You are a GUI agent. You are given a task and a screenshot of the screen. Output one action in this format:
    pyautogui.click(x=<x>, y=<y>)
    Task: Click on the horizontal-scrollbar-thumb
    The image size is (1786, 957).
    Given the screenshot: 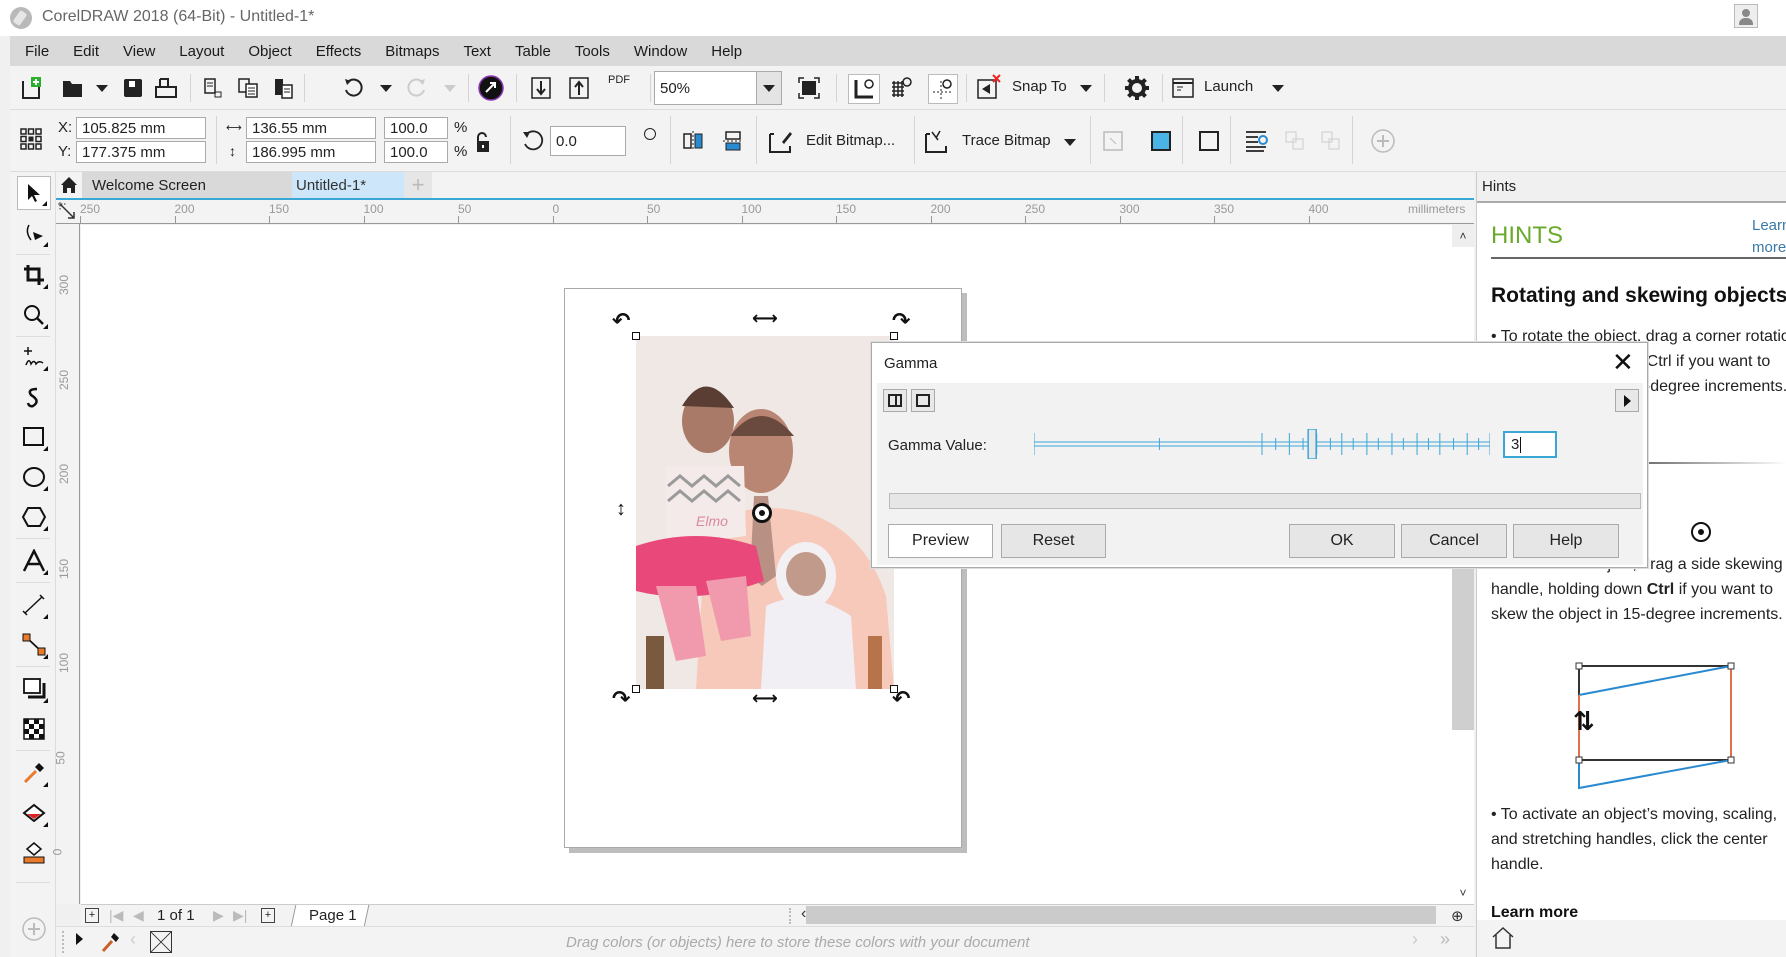 What is the action you would take?
    pyautogui.click(x=1121, y=915)
    